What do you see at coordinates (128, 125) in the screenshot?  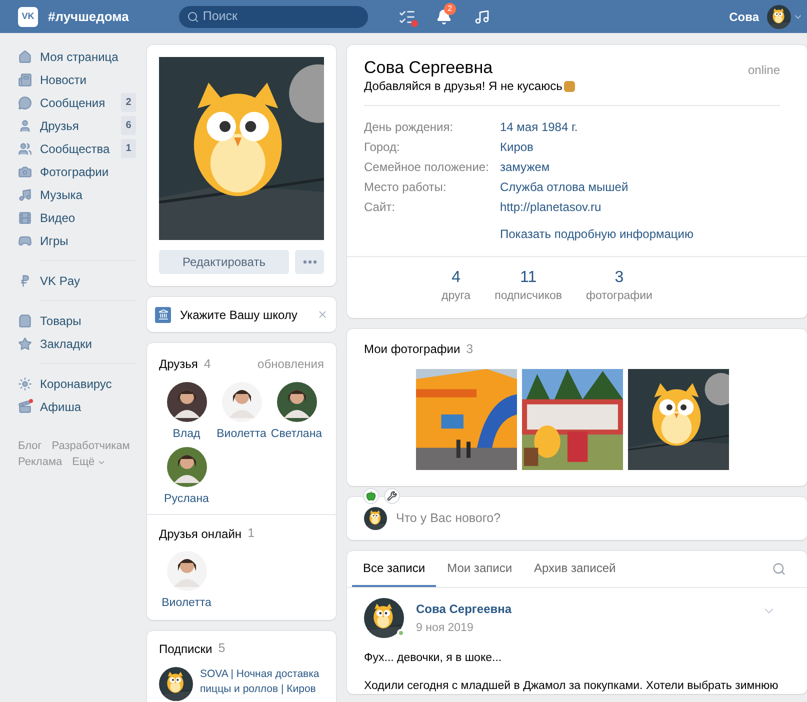 I see `unread-count: 6` at bounding box center [128, 125].